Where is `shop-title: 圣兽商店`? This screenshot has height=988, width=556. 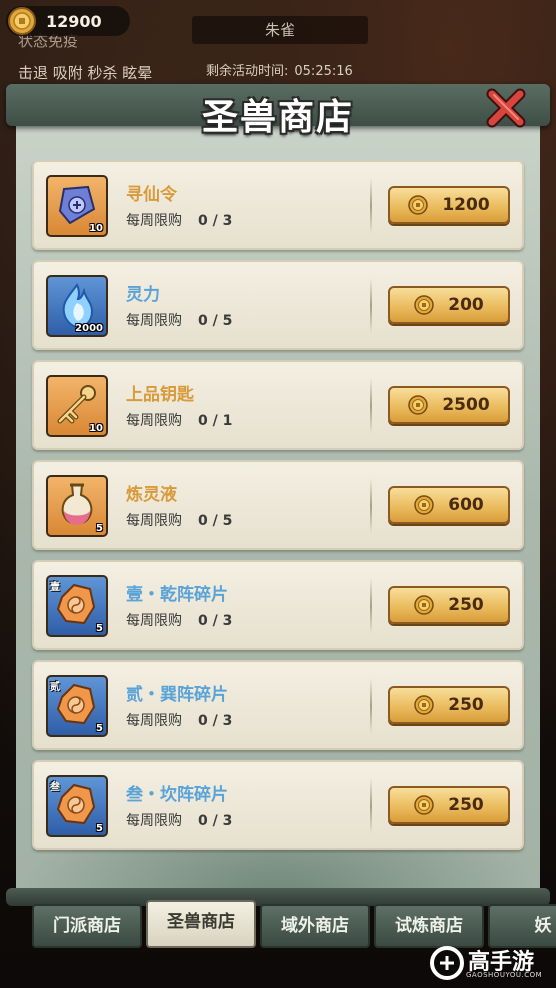 shop-title: 圣兽商店 is located at coordinates (277, 117).